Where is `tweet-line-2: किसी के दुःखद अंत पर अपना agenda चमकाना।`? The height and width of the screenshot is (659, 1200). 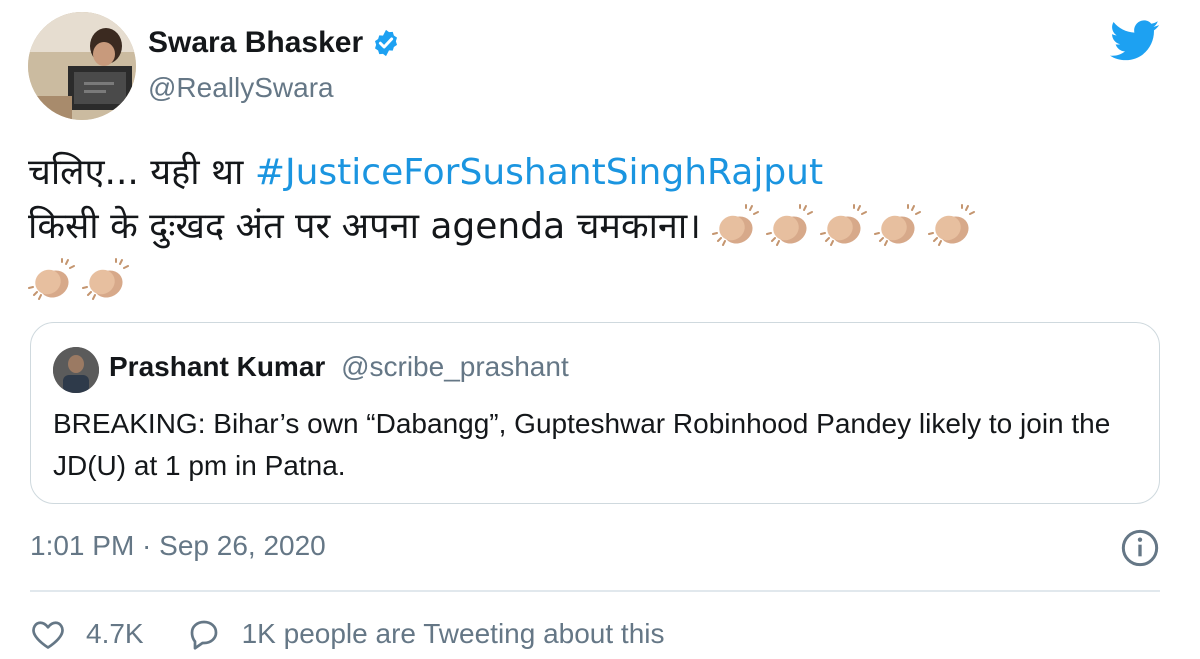
tweet-line-2: किसी के दुःखद अंत पर अपना agenda चमकाना। is located at coordinates (603, 227).